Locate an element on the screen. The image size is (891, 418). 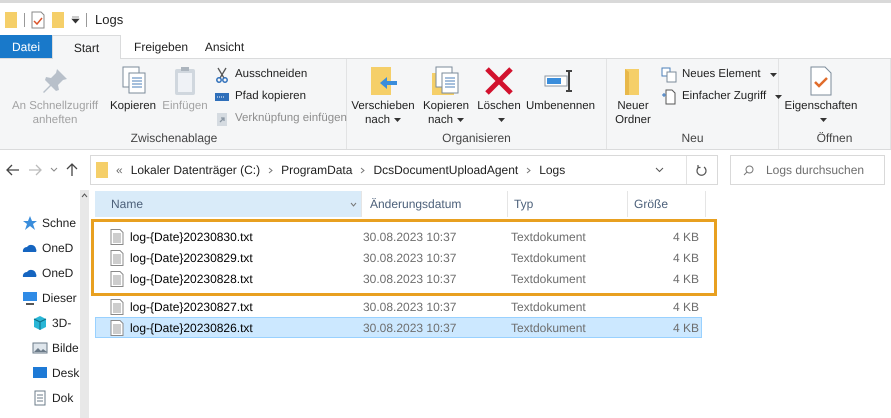
column-header: Name is located at coordinates (228, 204).